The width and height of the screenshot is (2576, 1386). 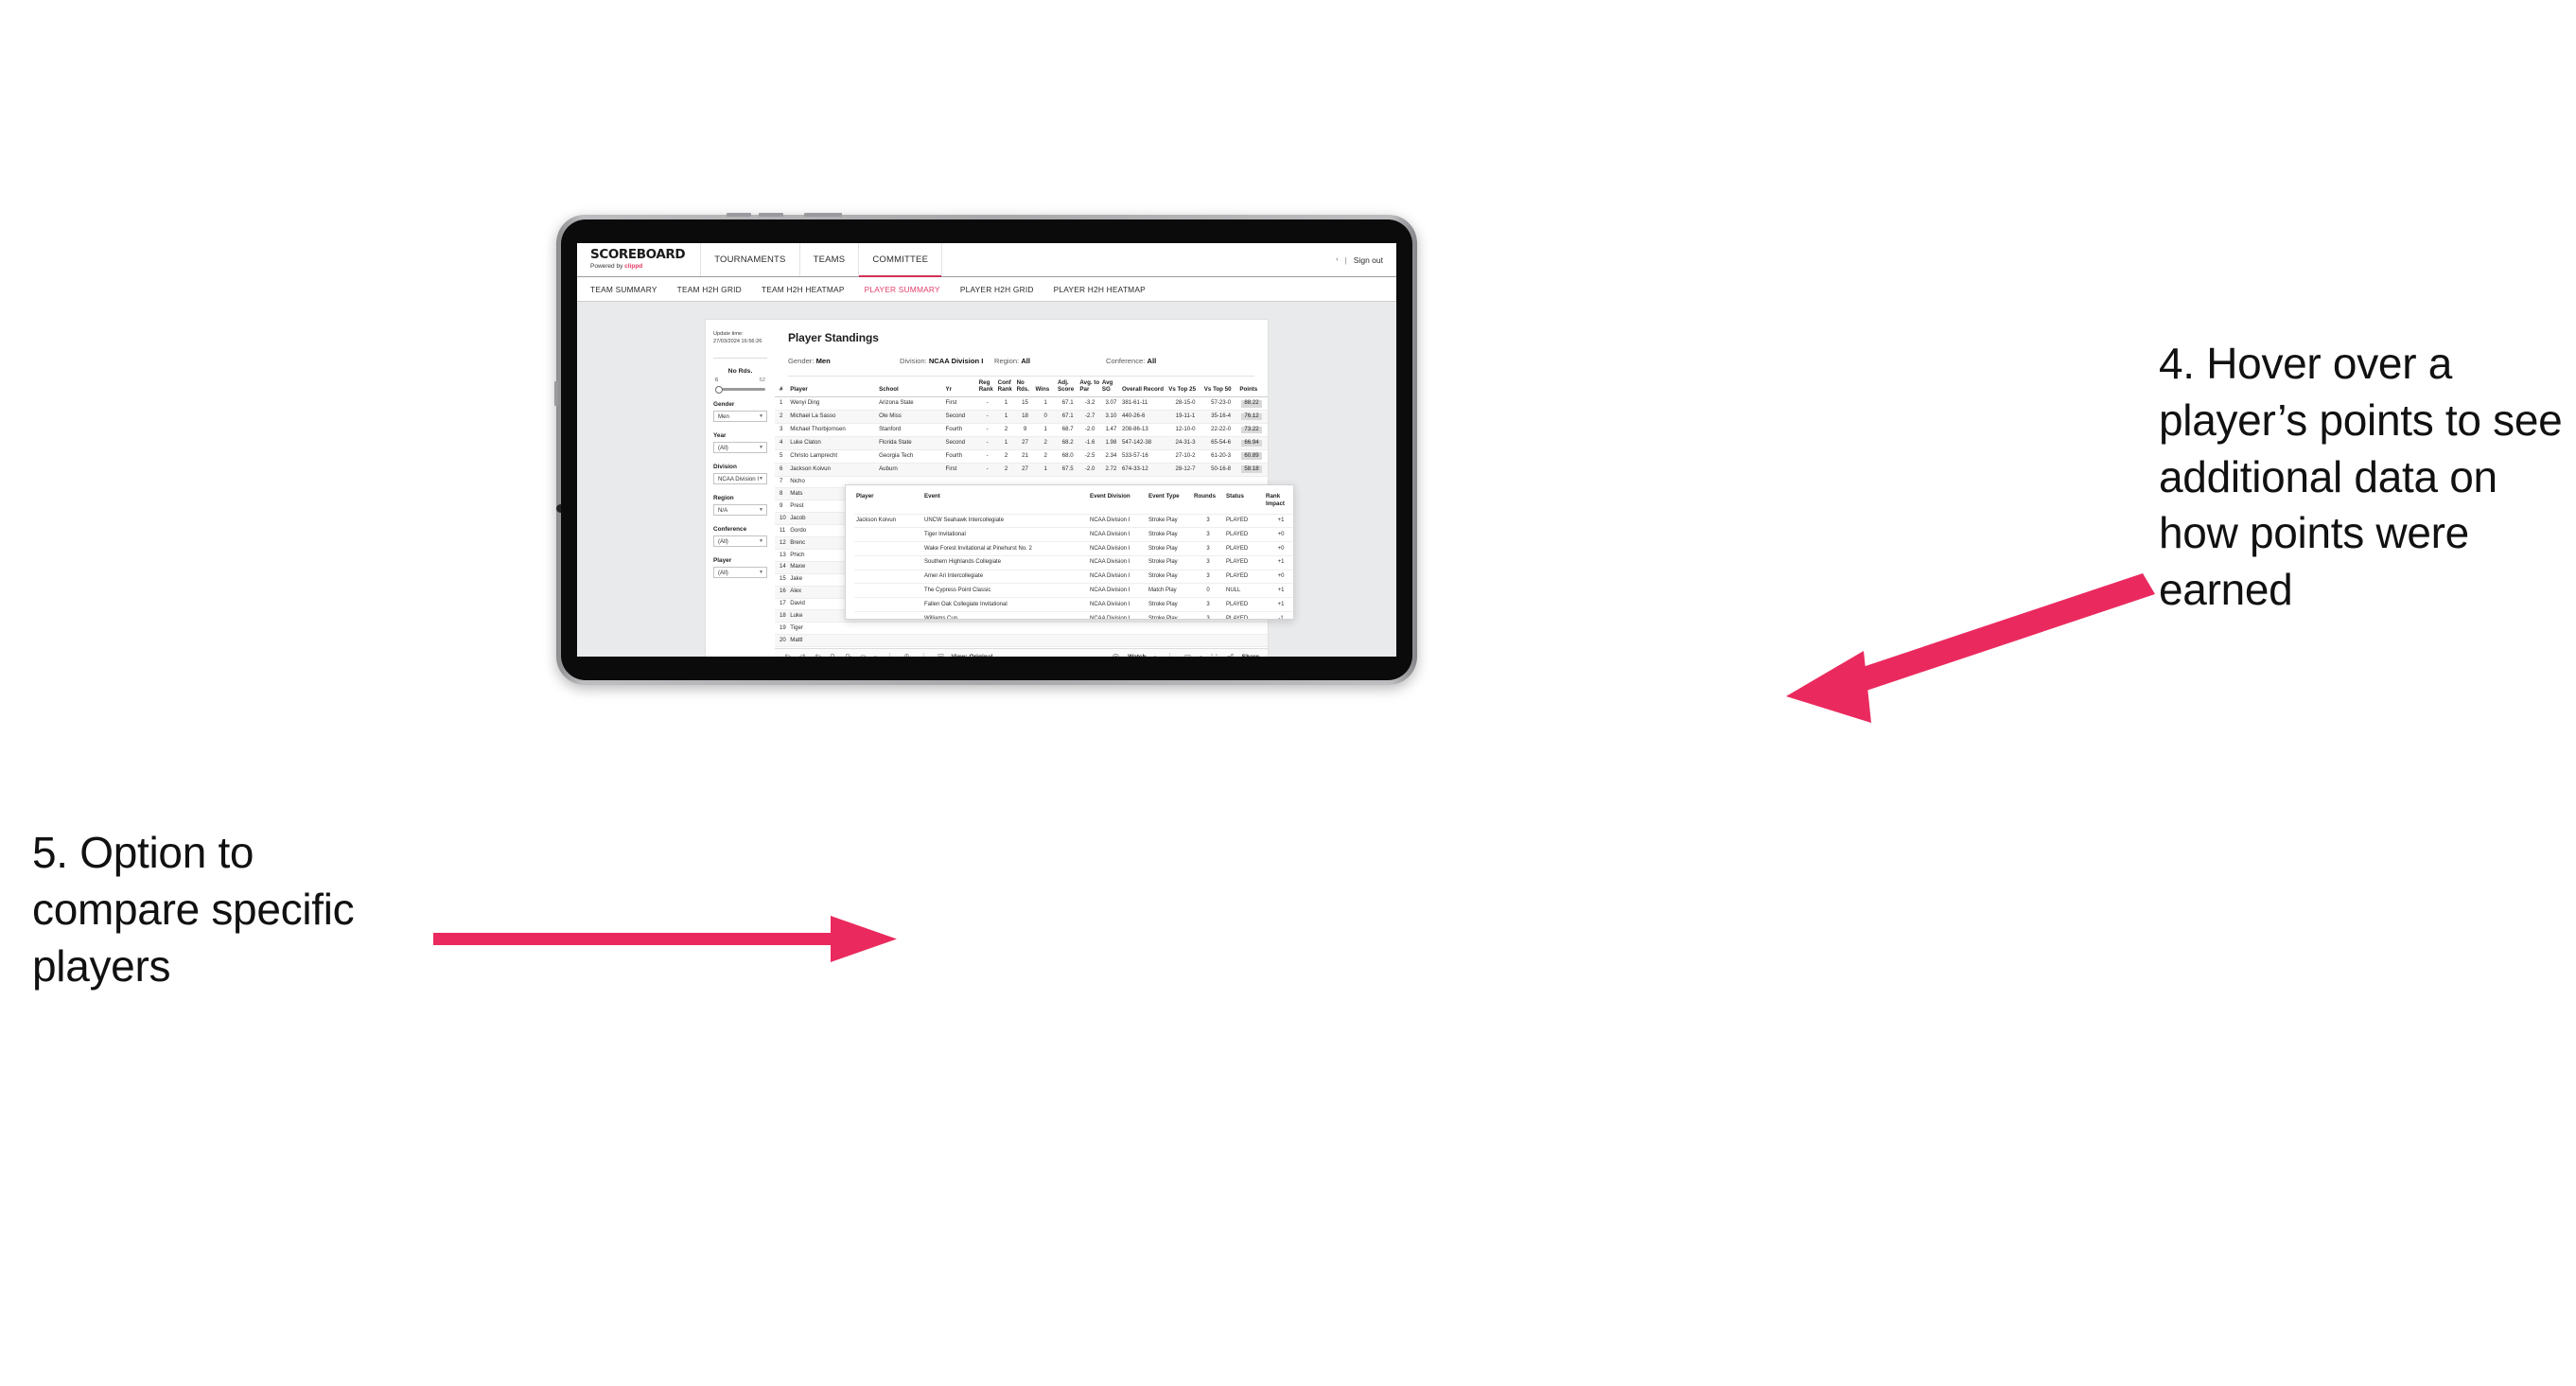 What do you see at coordinates (834, 387) in the screenshot?
I see `col-player: Player` at bounding box center [834, 387].